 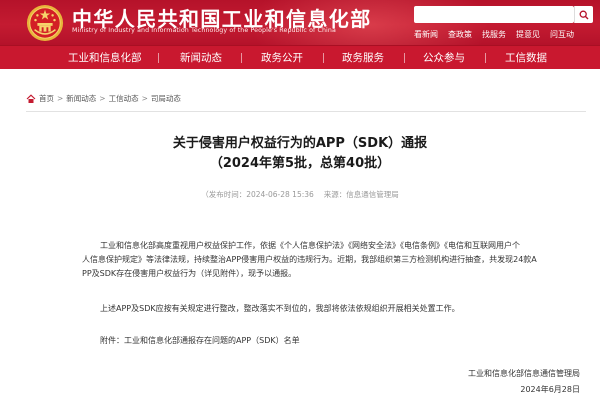 I want to click on search-button, so click(x=583, y=14).